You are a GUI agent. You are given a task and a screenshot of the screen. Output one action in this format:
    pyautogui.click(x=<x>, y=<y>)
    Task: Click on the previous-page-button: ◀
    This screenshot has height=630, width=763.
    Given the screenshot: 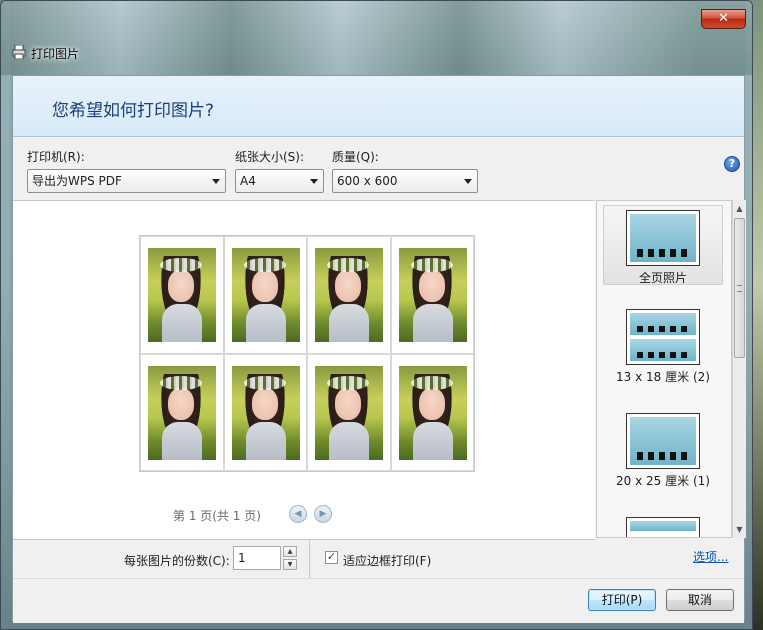 What is the action you would take?
    pyautogui.click(x=298, y=514)
    